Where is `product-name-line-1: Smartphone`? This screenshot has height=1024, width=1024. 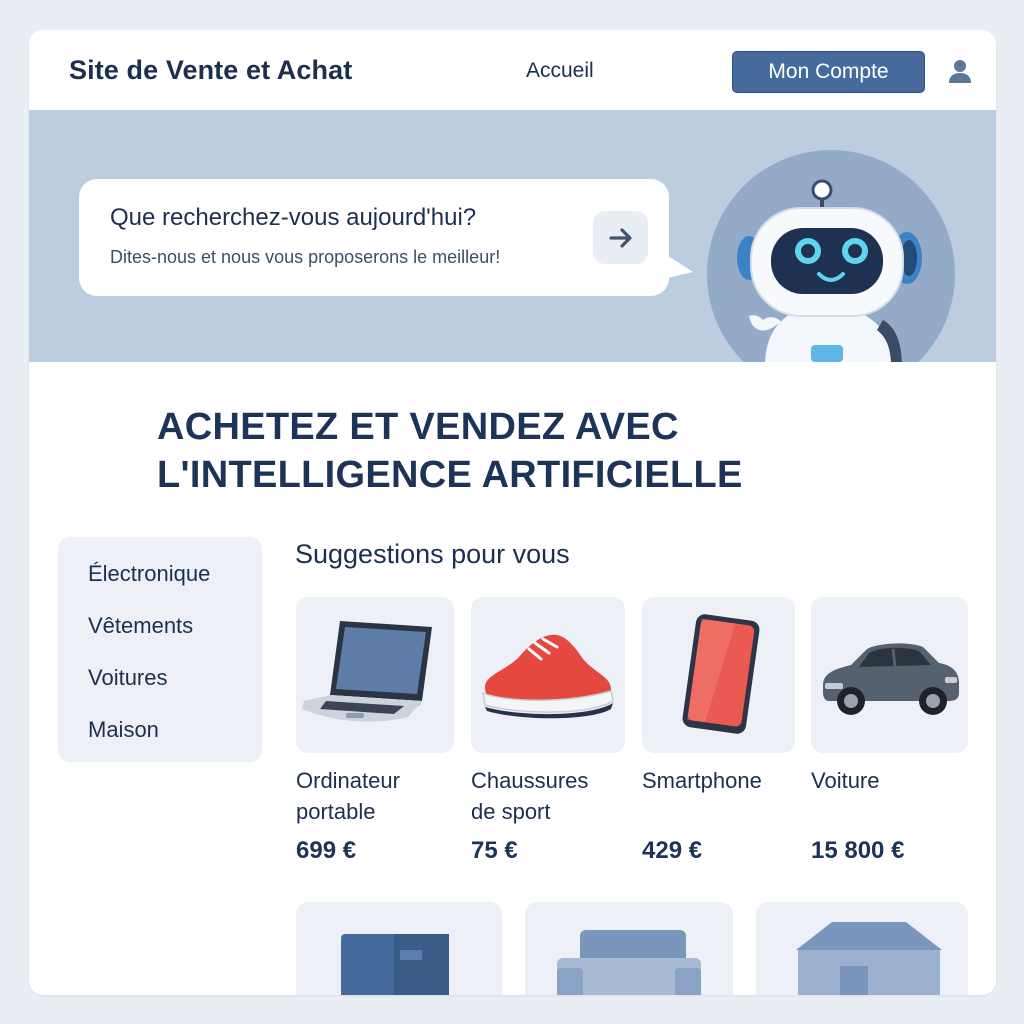
product-name-line-1: Smartphone is located at coordinates (702, 780).